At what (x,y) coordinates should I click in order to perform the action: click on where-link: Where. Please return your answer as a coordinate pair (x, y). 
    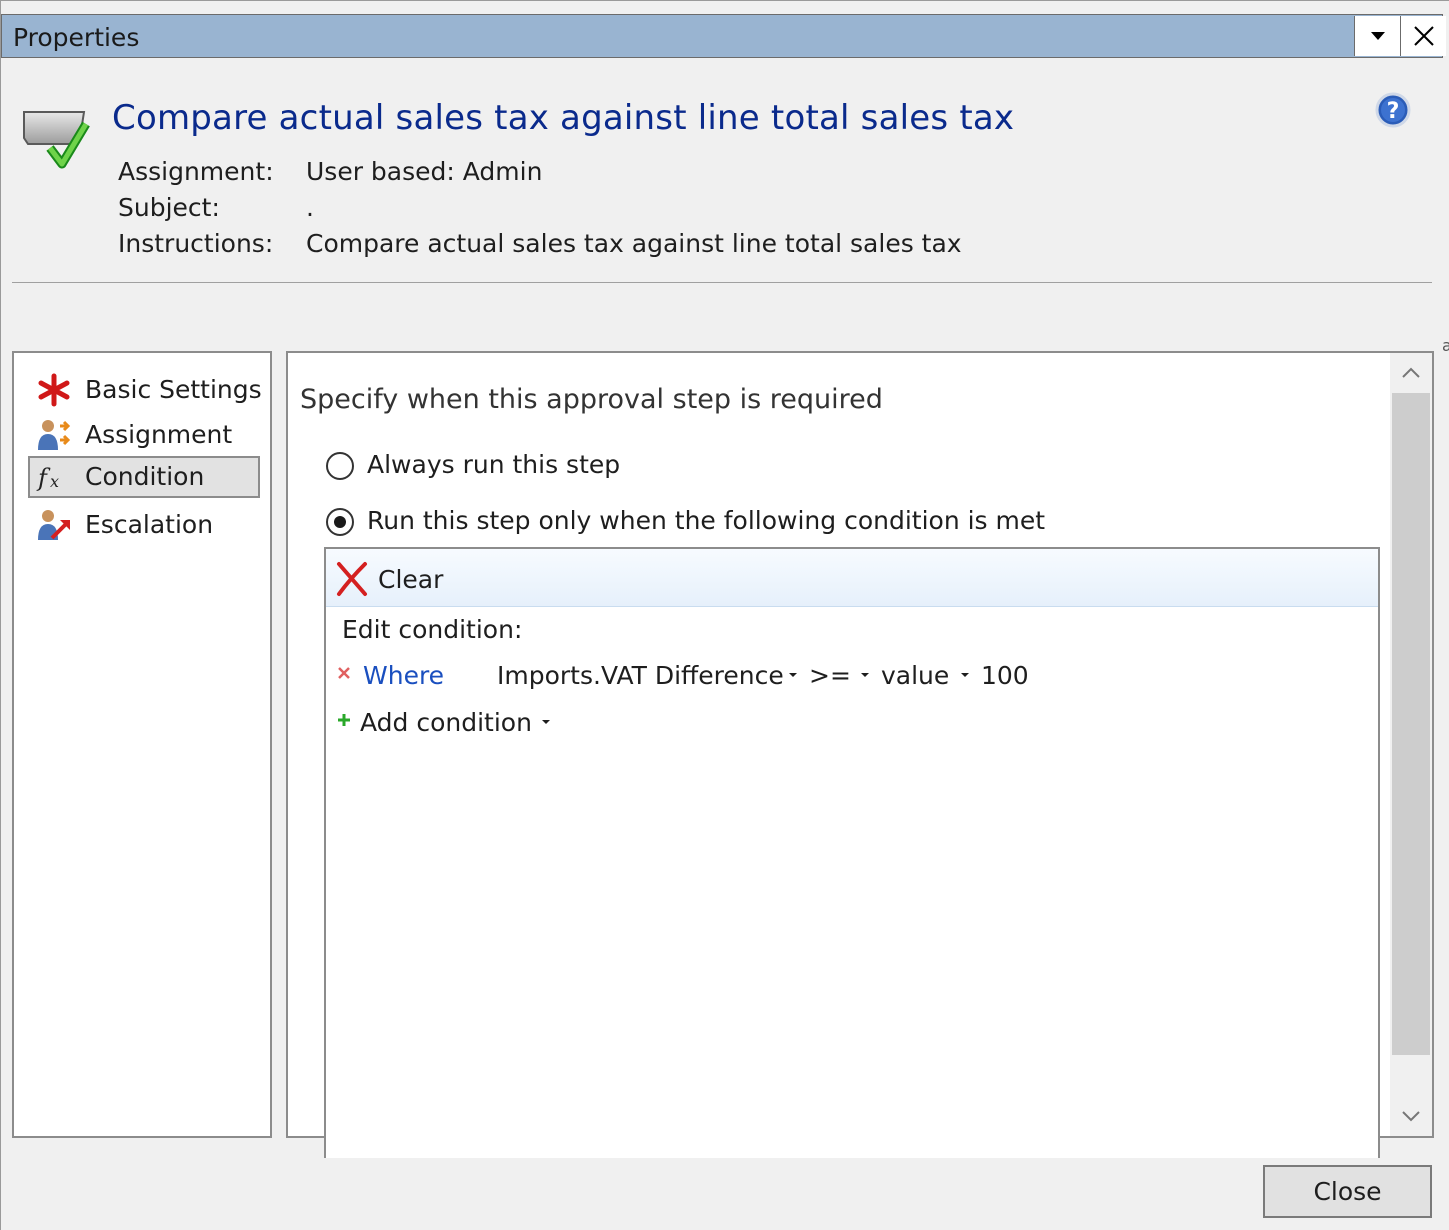
    Looking at the image, I should click on (403, 675).